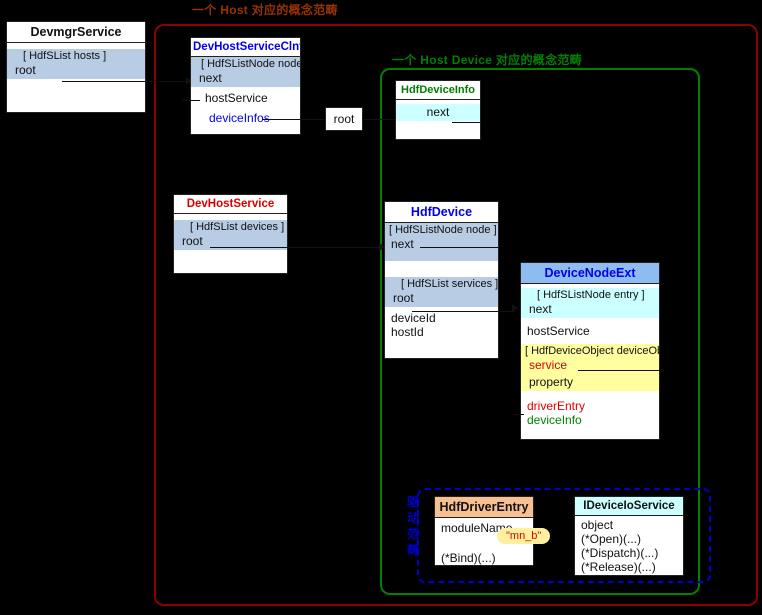  I want to click on field-group-header-node: [ HdfSListNode node ], so click(251, 64).